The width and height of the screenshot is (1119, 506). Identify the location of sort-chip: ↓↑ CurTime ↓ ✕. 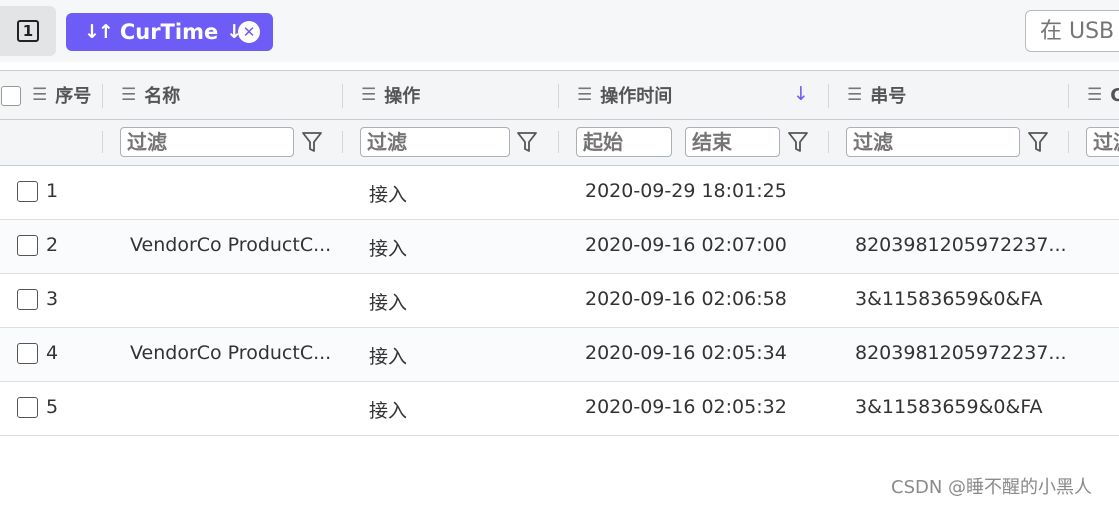
(169, 32).